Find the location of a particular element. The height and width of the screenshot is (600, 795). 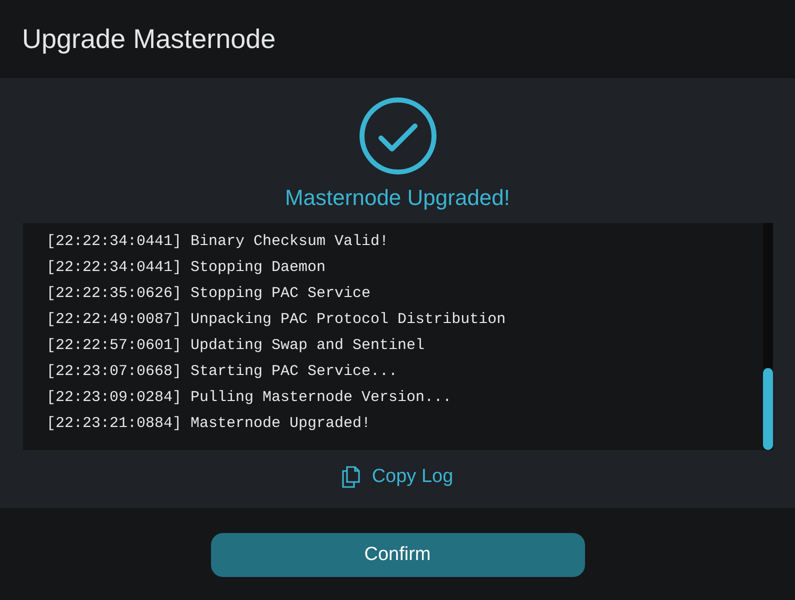

log-line: [22:22:57:0601] Updating Swap and Sentinel is located at coordinates (236, 346).